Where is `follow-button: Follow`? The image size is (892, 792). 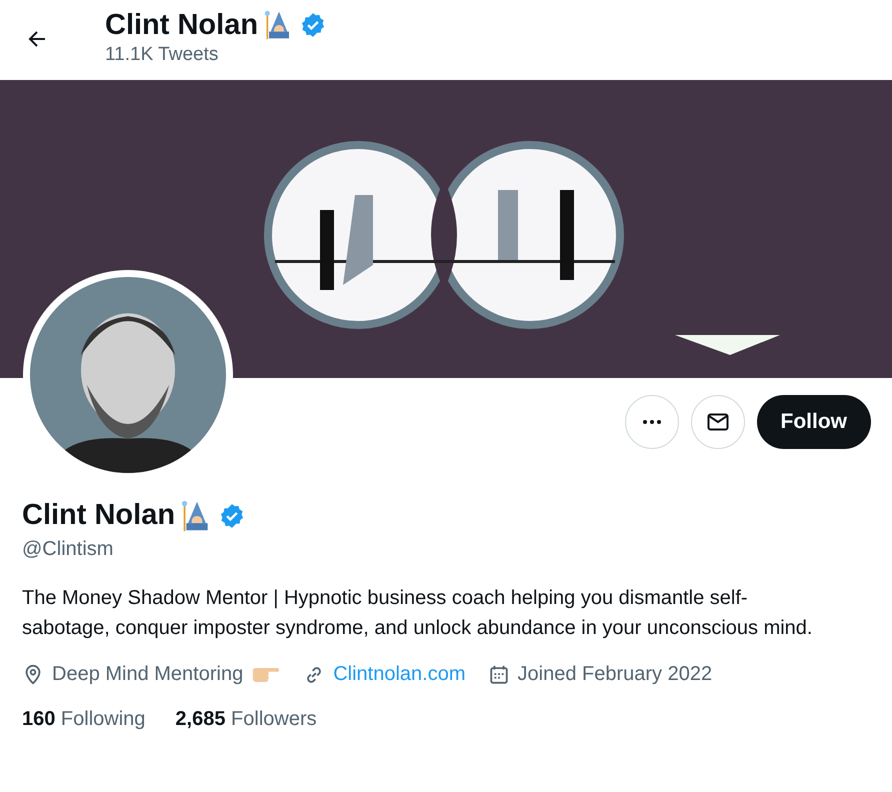 follow-button: Follow is located at coordinates (813, 422).